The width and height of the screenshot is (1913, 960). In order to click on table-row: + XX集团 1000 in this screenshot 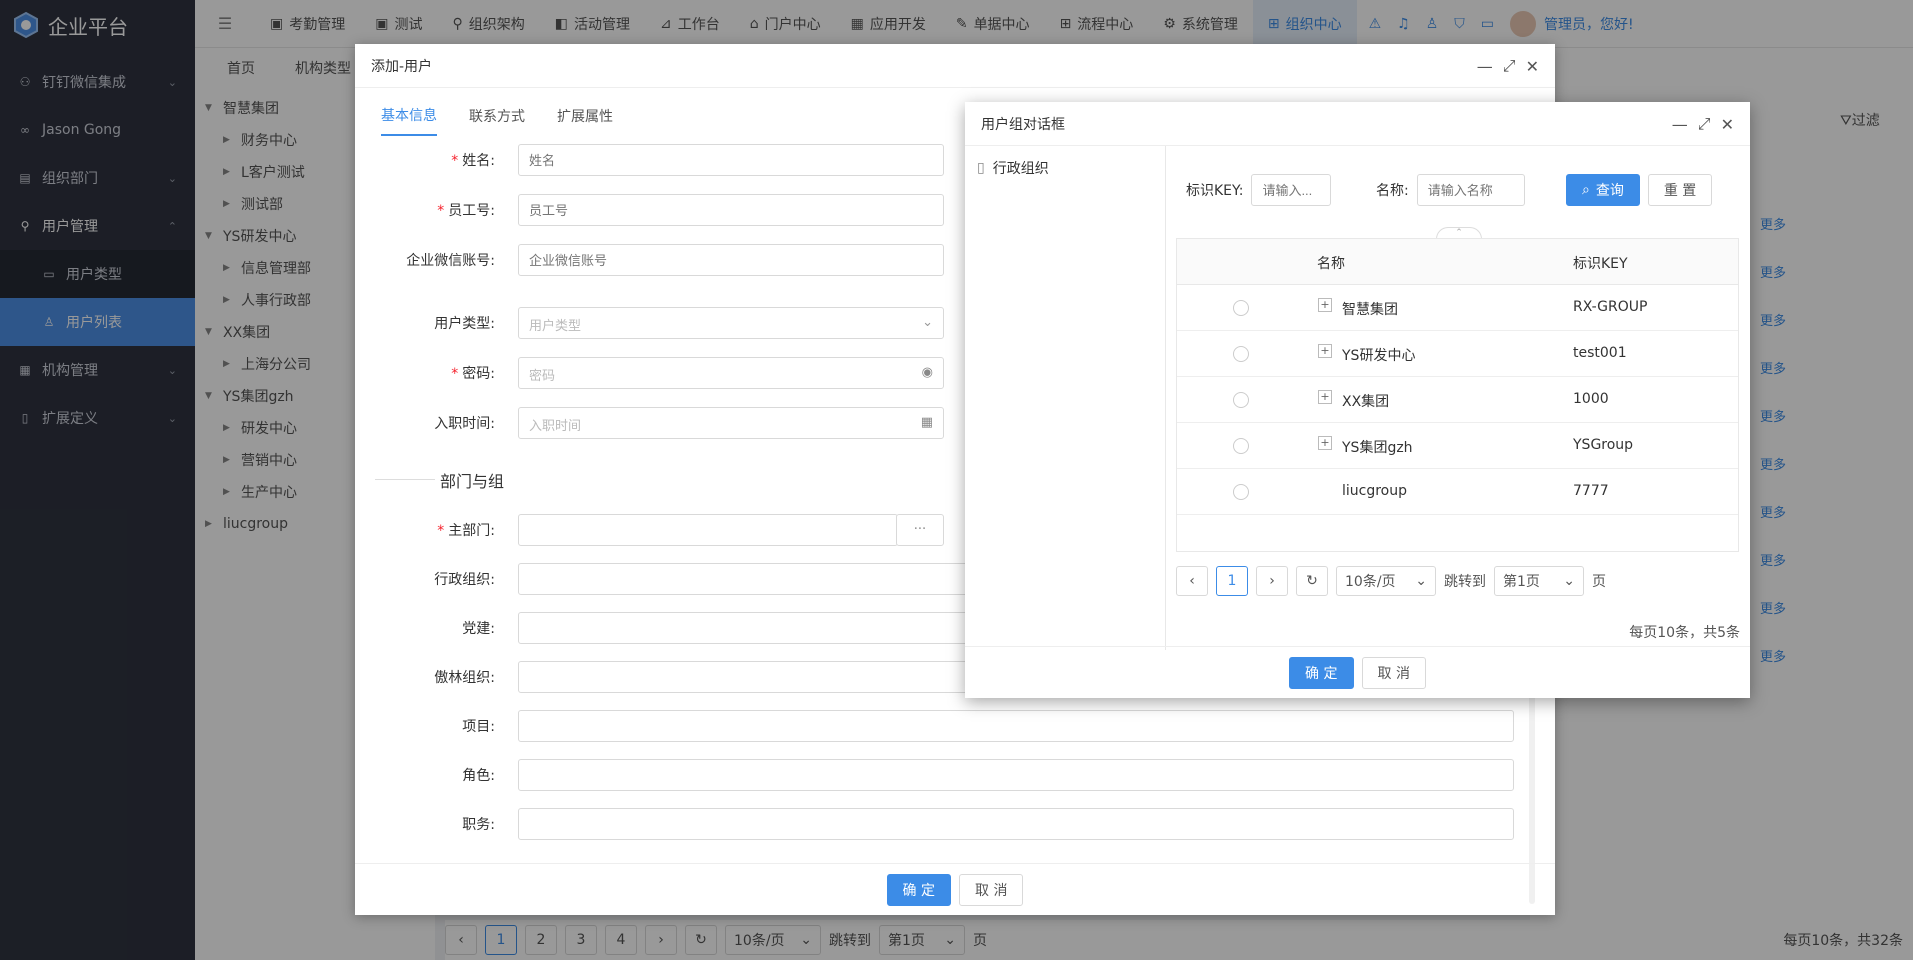, I will do `click(1457, 400)`.